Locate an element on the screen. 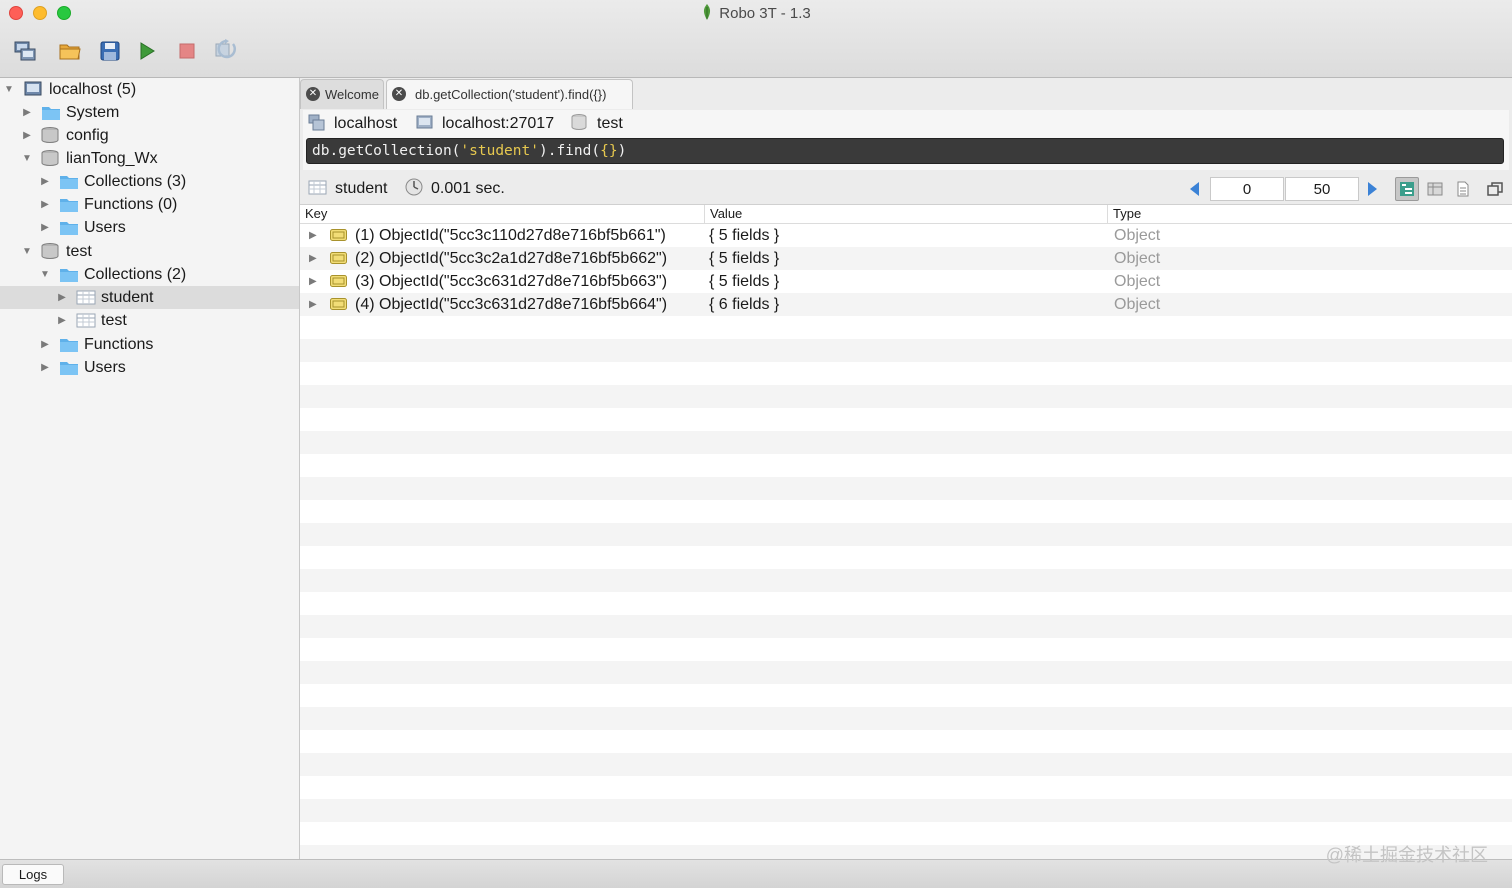  window-title: Robo 3T - 1.3 is located at coordinates (765, 13).